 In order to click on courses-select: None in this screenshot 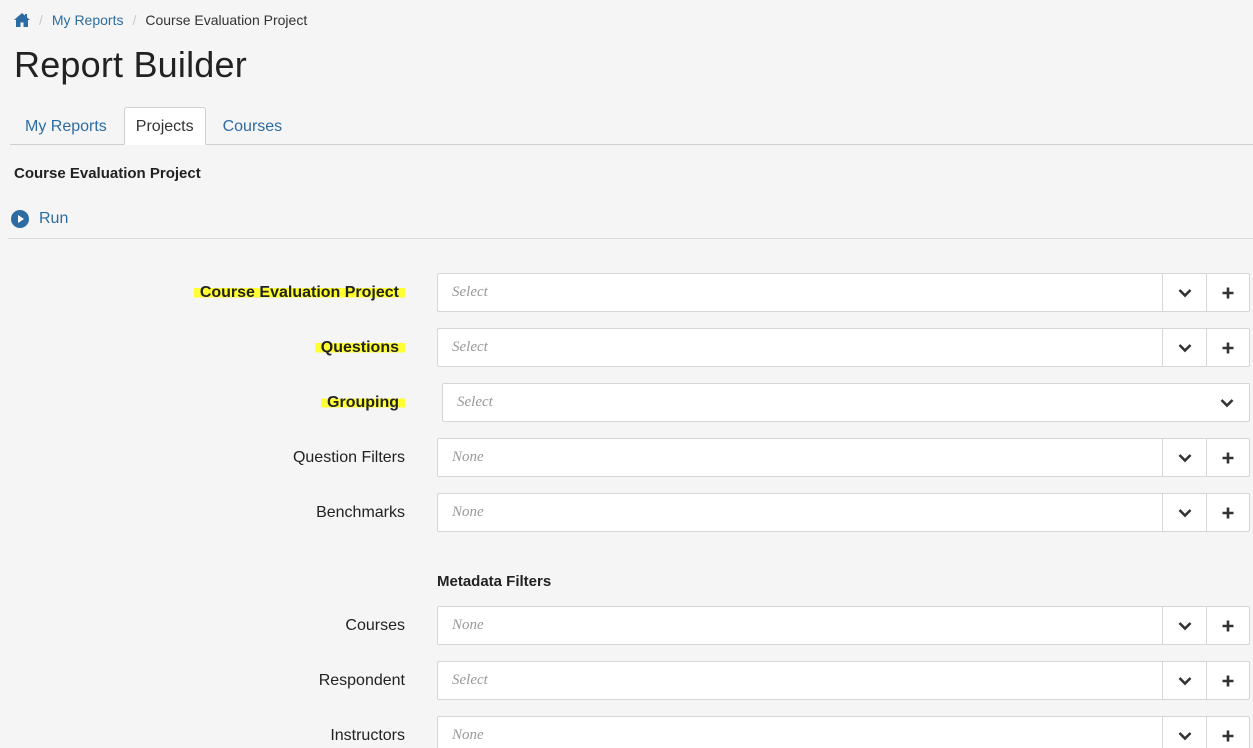, I will do `click(843, 625)`.